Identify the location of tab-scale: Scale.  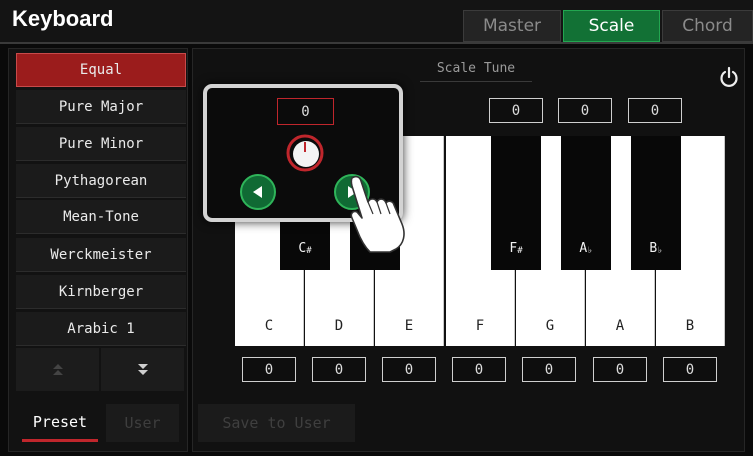
(611, 26).